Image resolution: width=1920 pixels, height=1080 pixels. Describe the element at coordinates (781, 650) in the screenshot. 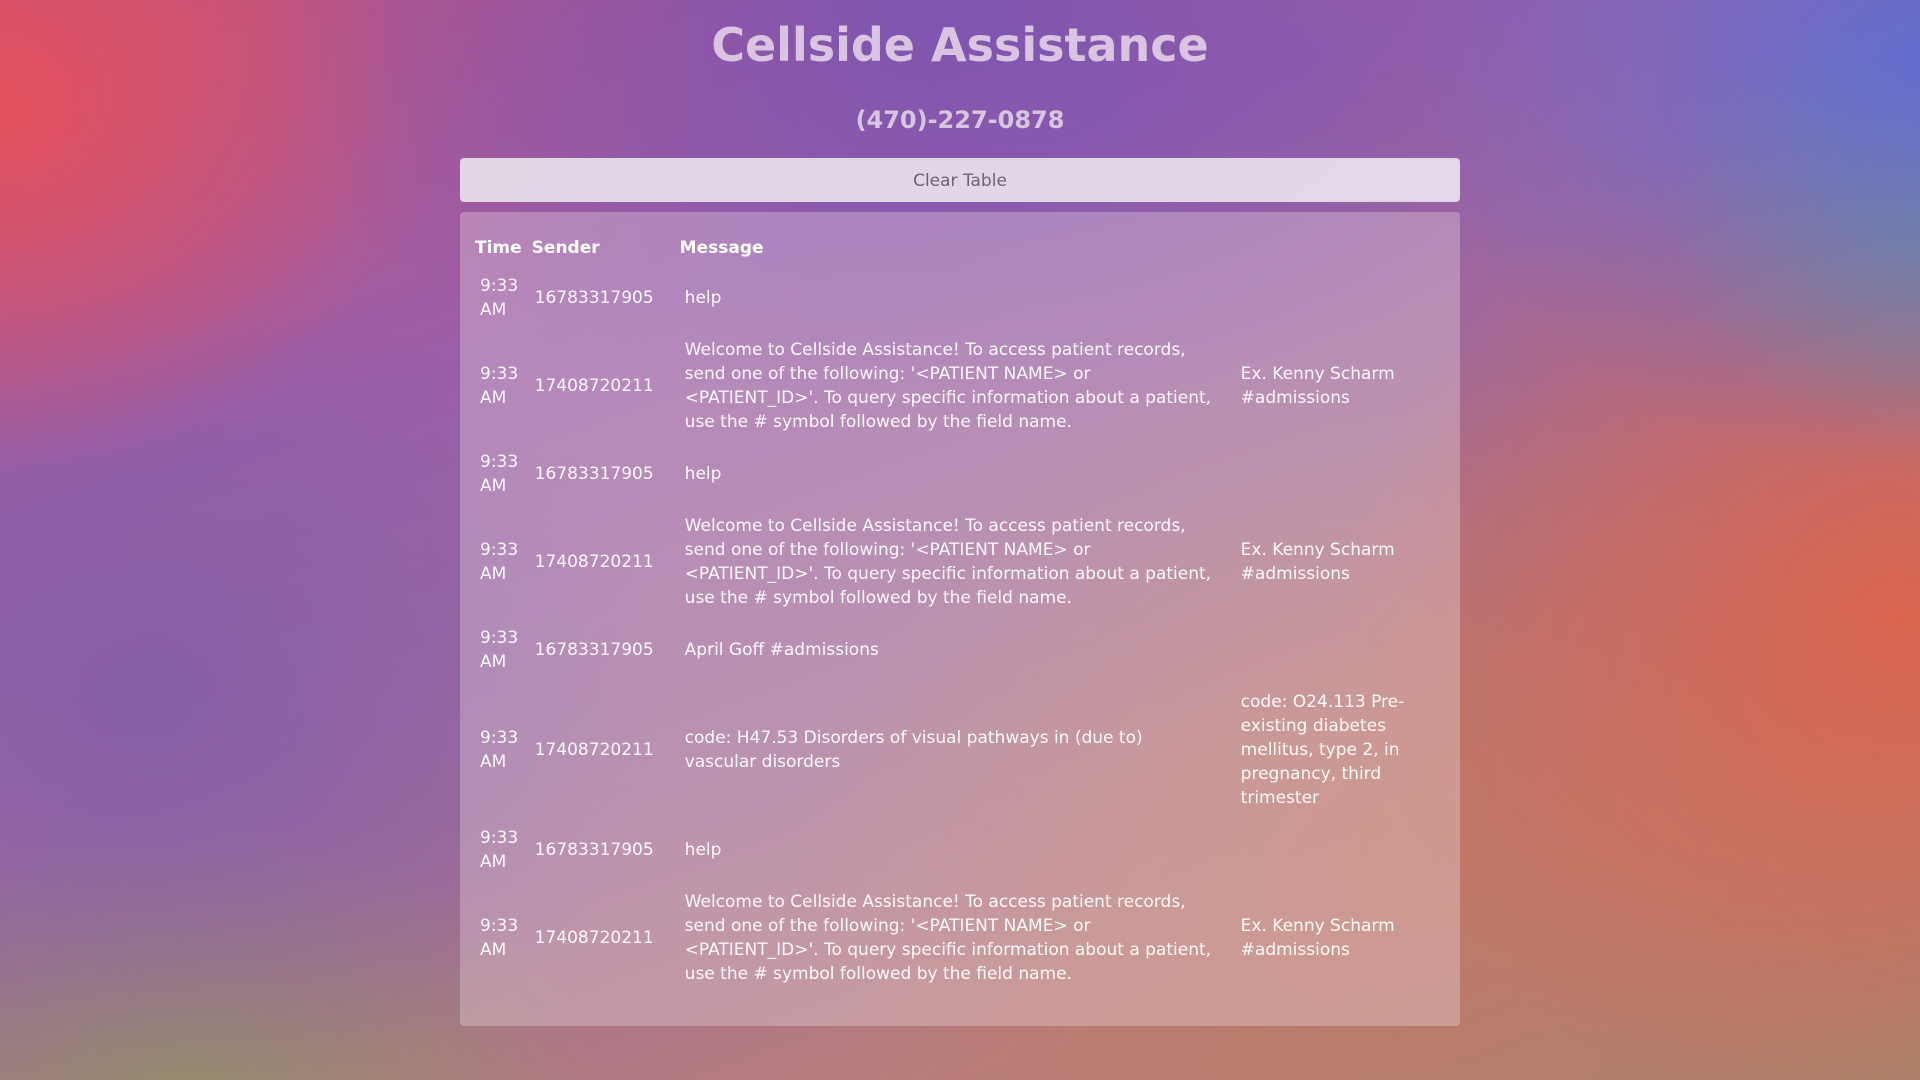

I see `cell-message: April Goff #admissions` at that location.